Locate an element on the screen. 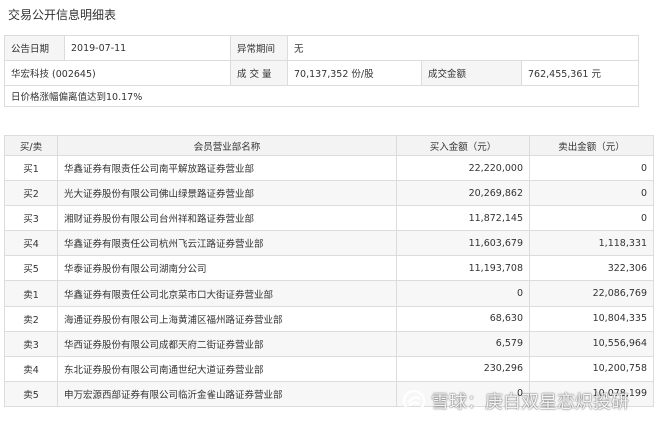 The height and width of the screenshot is (422, 660). branch-name-cell: 华鑫证券有限责任公司北京菜市口大街证券营业部 is located at coordinates (227, 293).